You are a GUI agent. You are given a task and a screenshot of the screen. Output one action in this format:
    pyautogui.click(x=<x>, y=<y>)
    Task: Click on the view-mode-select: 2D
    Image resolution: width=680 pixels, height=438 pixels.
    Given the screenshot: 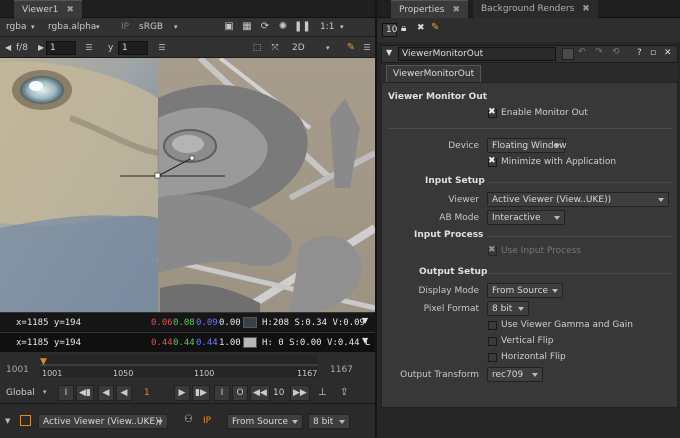 What is the action you would take?
    pyautogui.click(x=298, y=48)
    